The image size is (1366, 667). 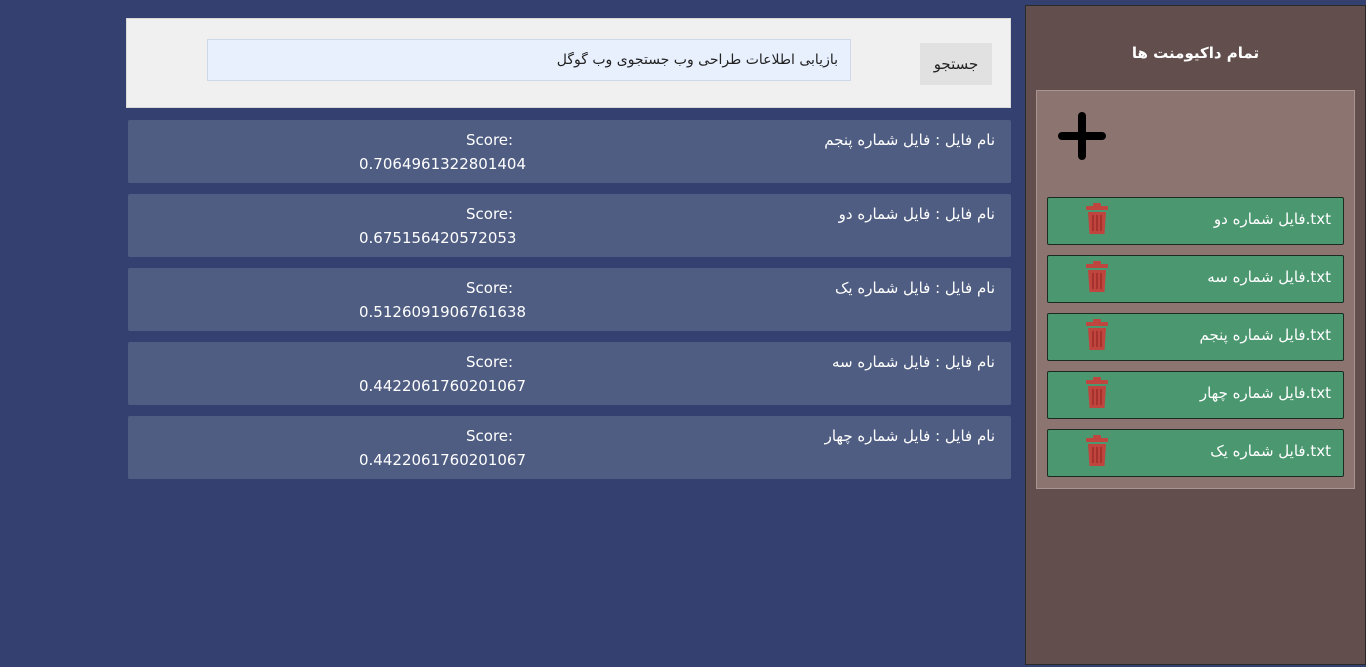 I want to click on result-file-name: نام فایل : فایل شماره یک, so click(x=915, y=288).